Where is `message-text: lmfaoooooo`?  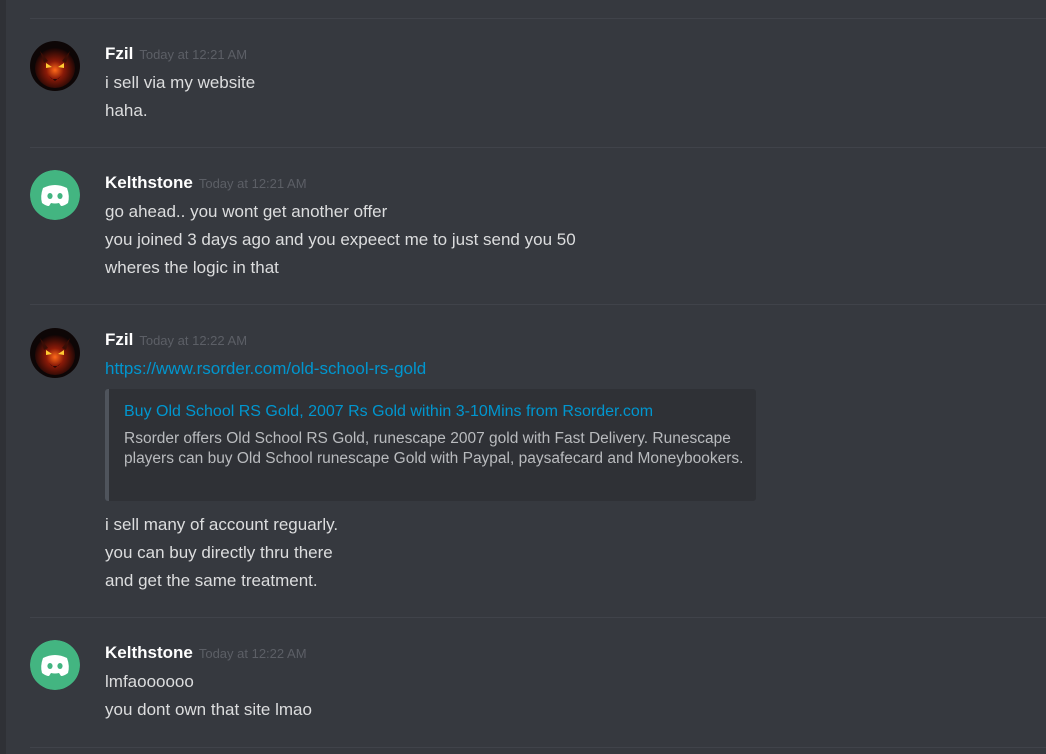
message-text: lmfaoooooo is located at coordinates (149, 681).